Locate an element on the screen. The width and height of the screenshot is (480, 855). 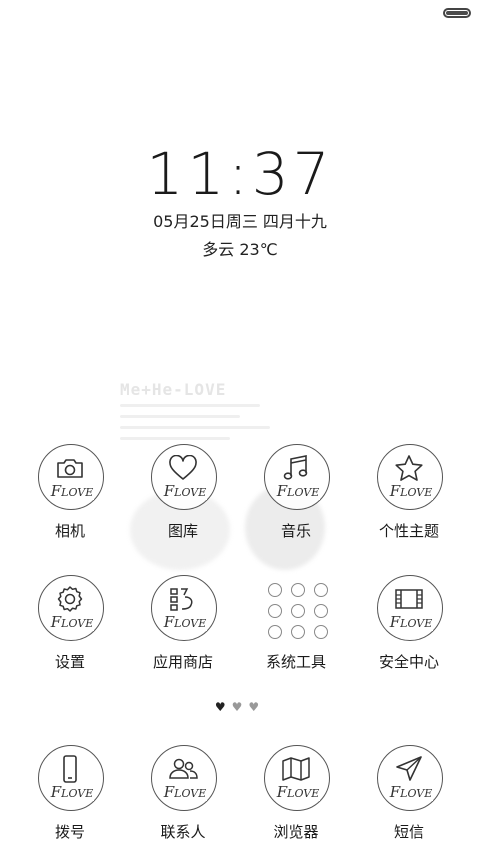
page-indicator: ♥♥♥ is located at coordinates (240, 707).